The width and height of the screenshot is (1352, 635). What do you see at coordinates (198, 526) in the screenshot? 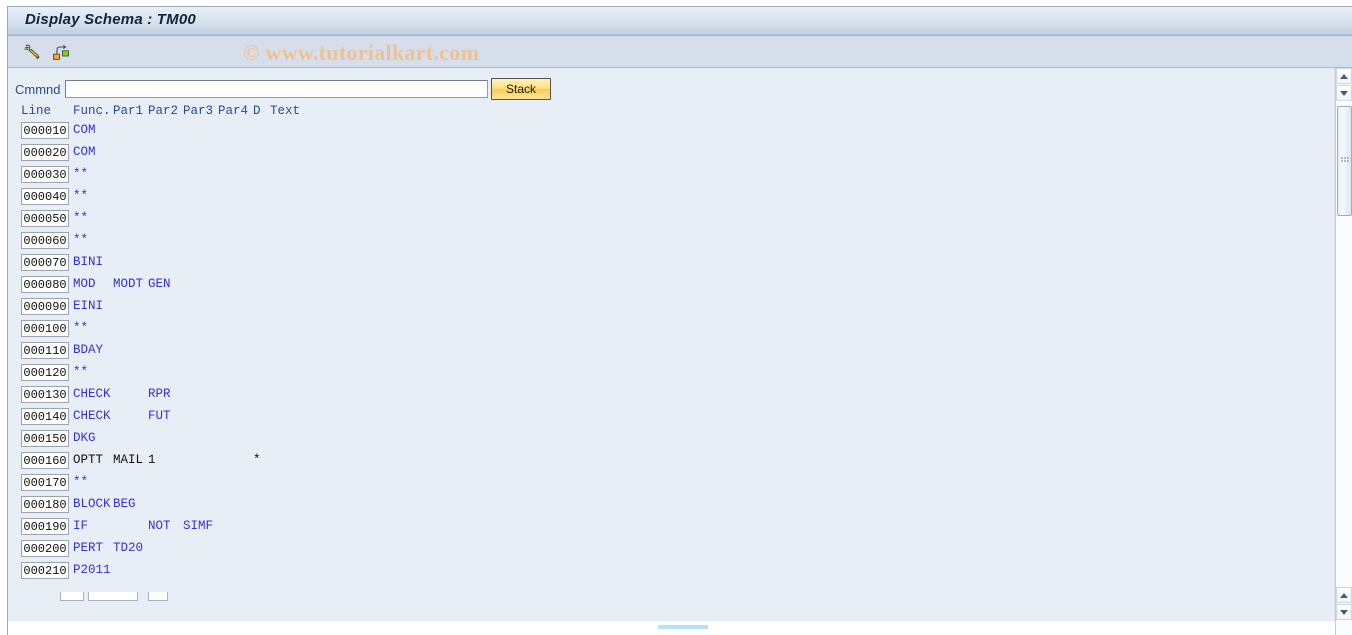
I see `cell-par3: SIMF` at bounding box center [198, 526].